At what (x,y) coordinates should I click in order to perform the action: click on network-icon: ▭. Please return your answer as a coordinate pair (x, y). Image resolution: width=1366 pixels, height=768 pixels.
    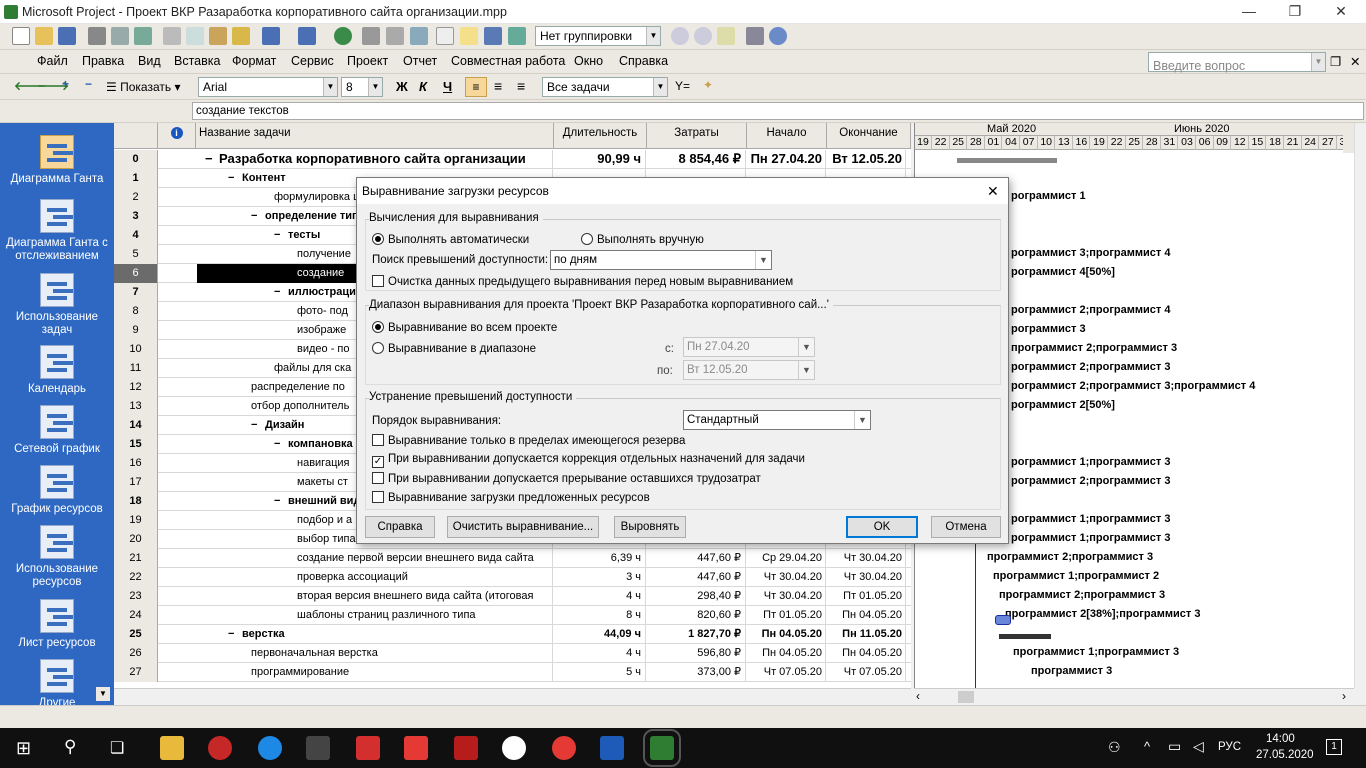
    Looking at the image, I should click on (1174, 746).